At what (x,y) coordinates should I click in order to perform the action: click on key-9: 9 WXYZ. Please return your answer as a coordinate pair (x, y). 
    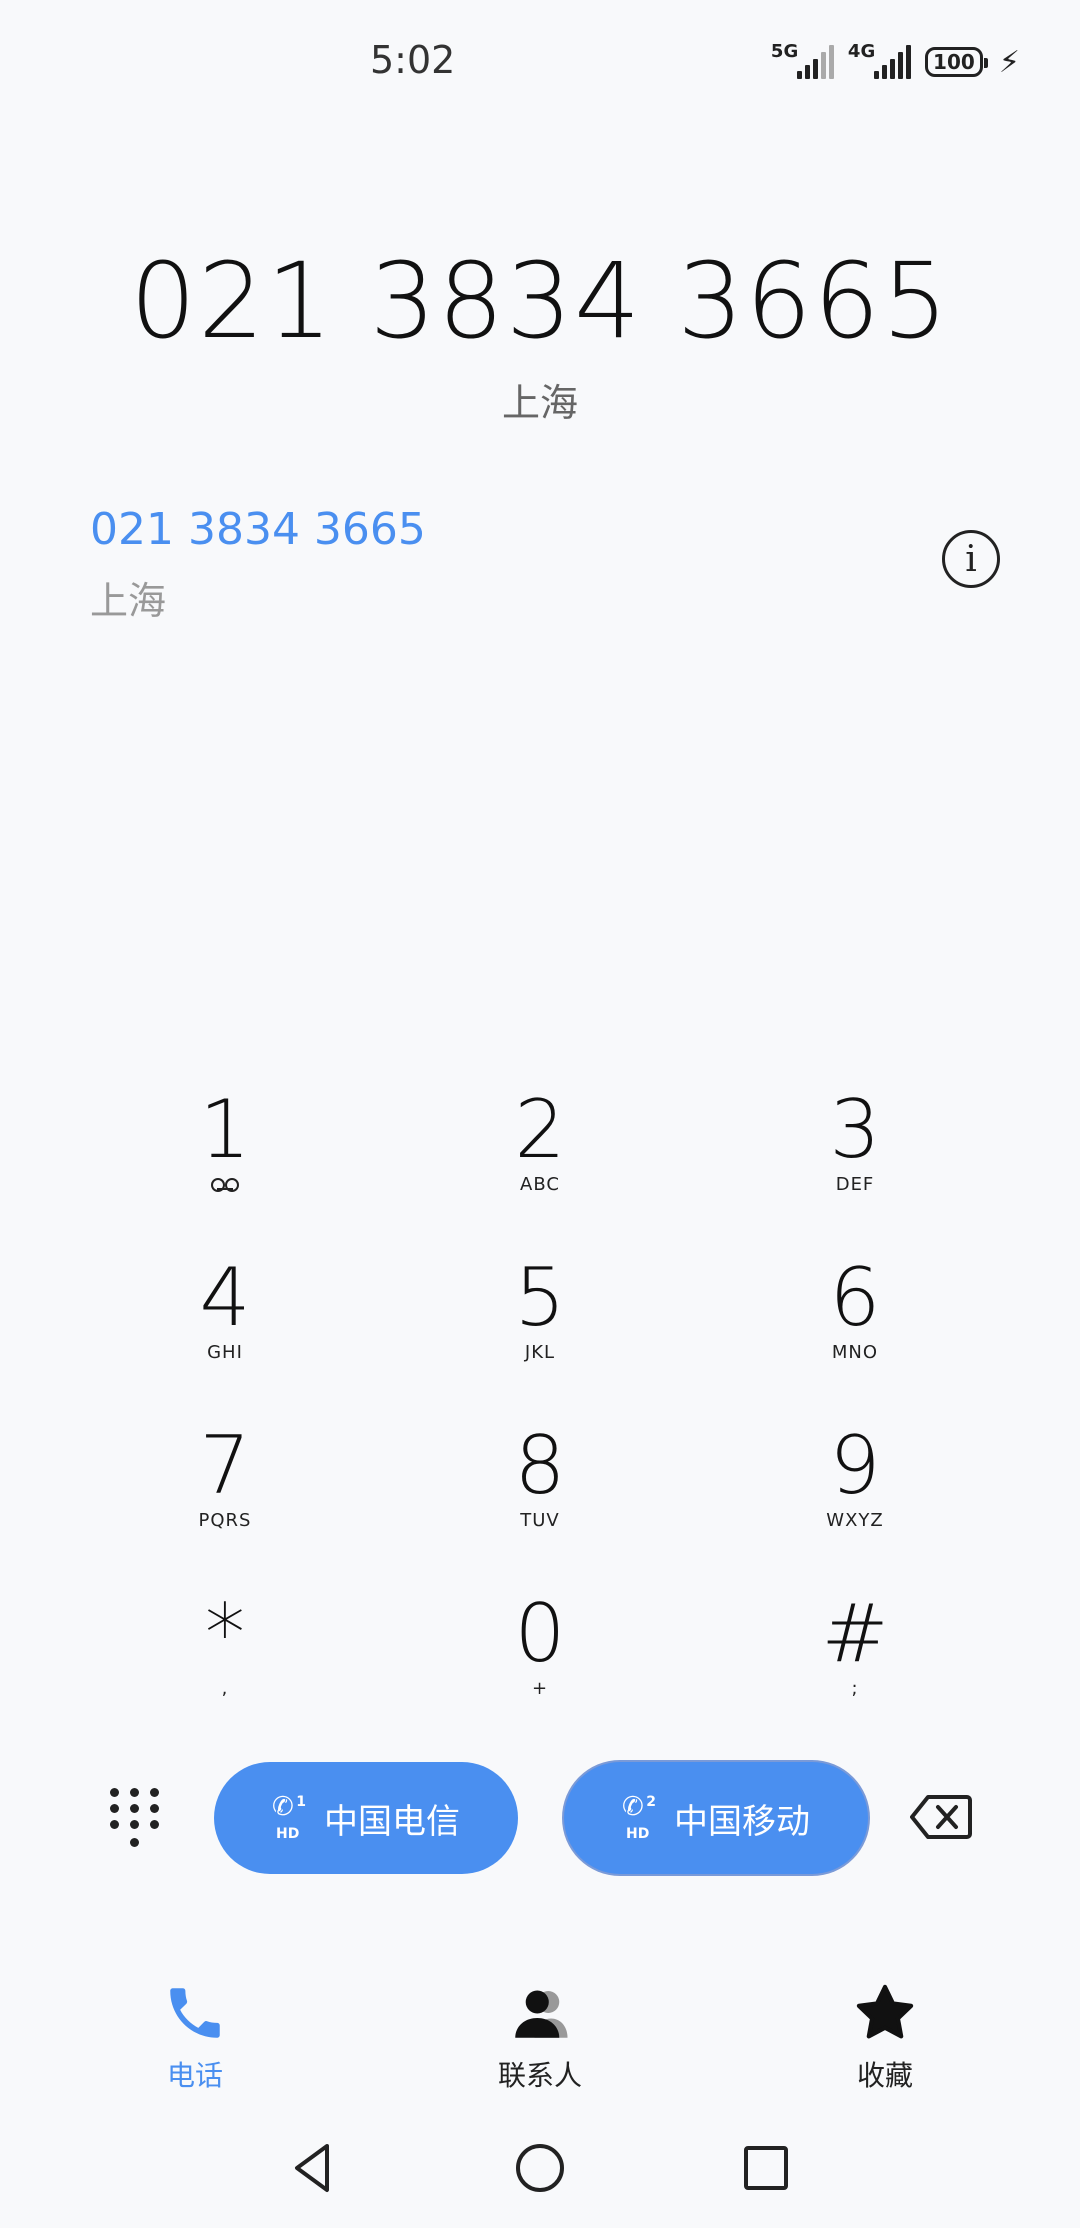
    Looking at the image, I should click on (855, 1496).